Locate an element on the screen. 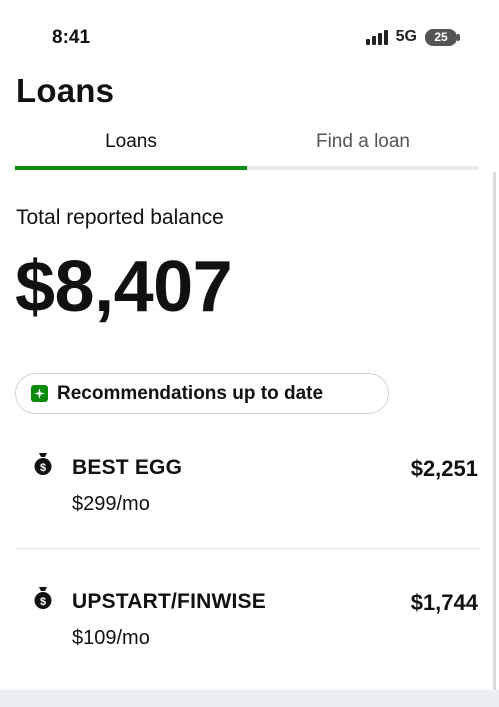 Image resolution: width=499 pixels, height=707 pixels. recommendations-status-pill: Recommendations up to date is located at coordinates (202, 393).